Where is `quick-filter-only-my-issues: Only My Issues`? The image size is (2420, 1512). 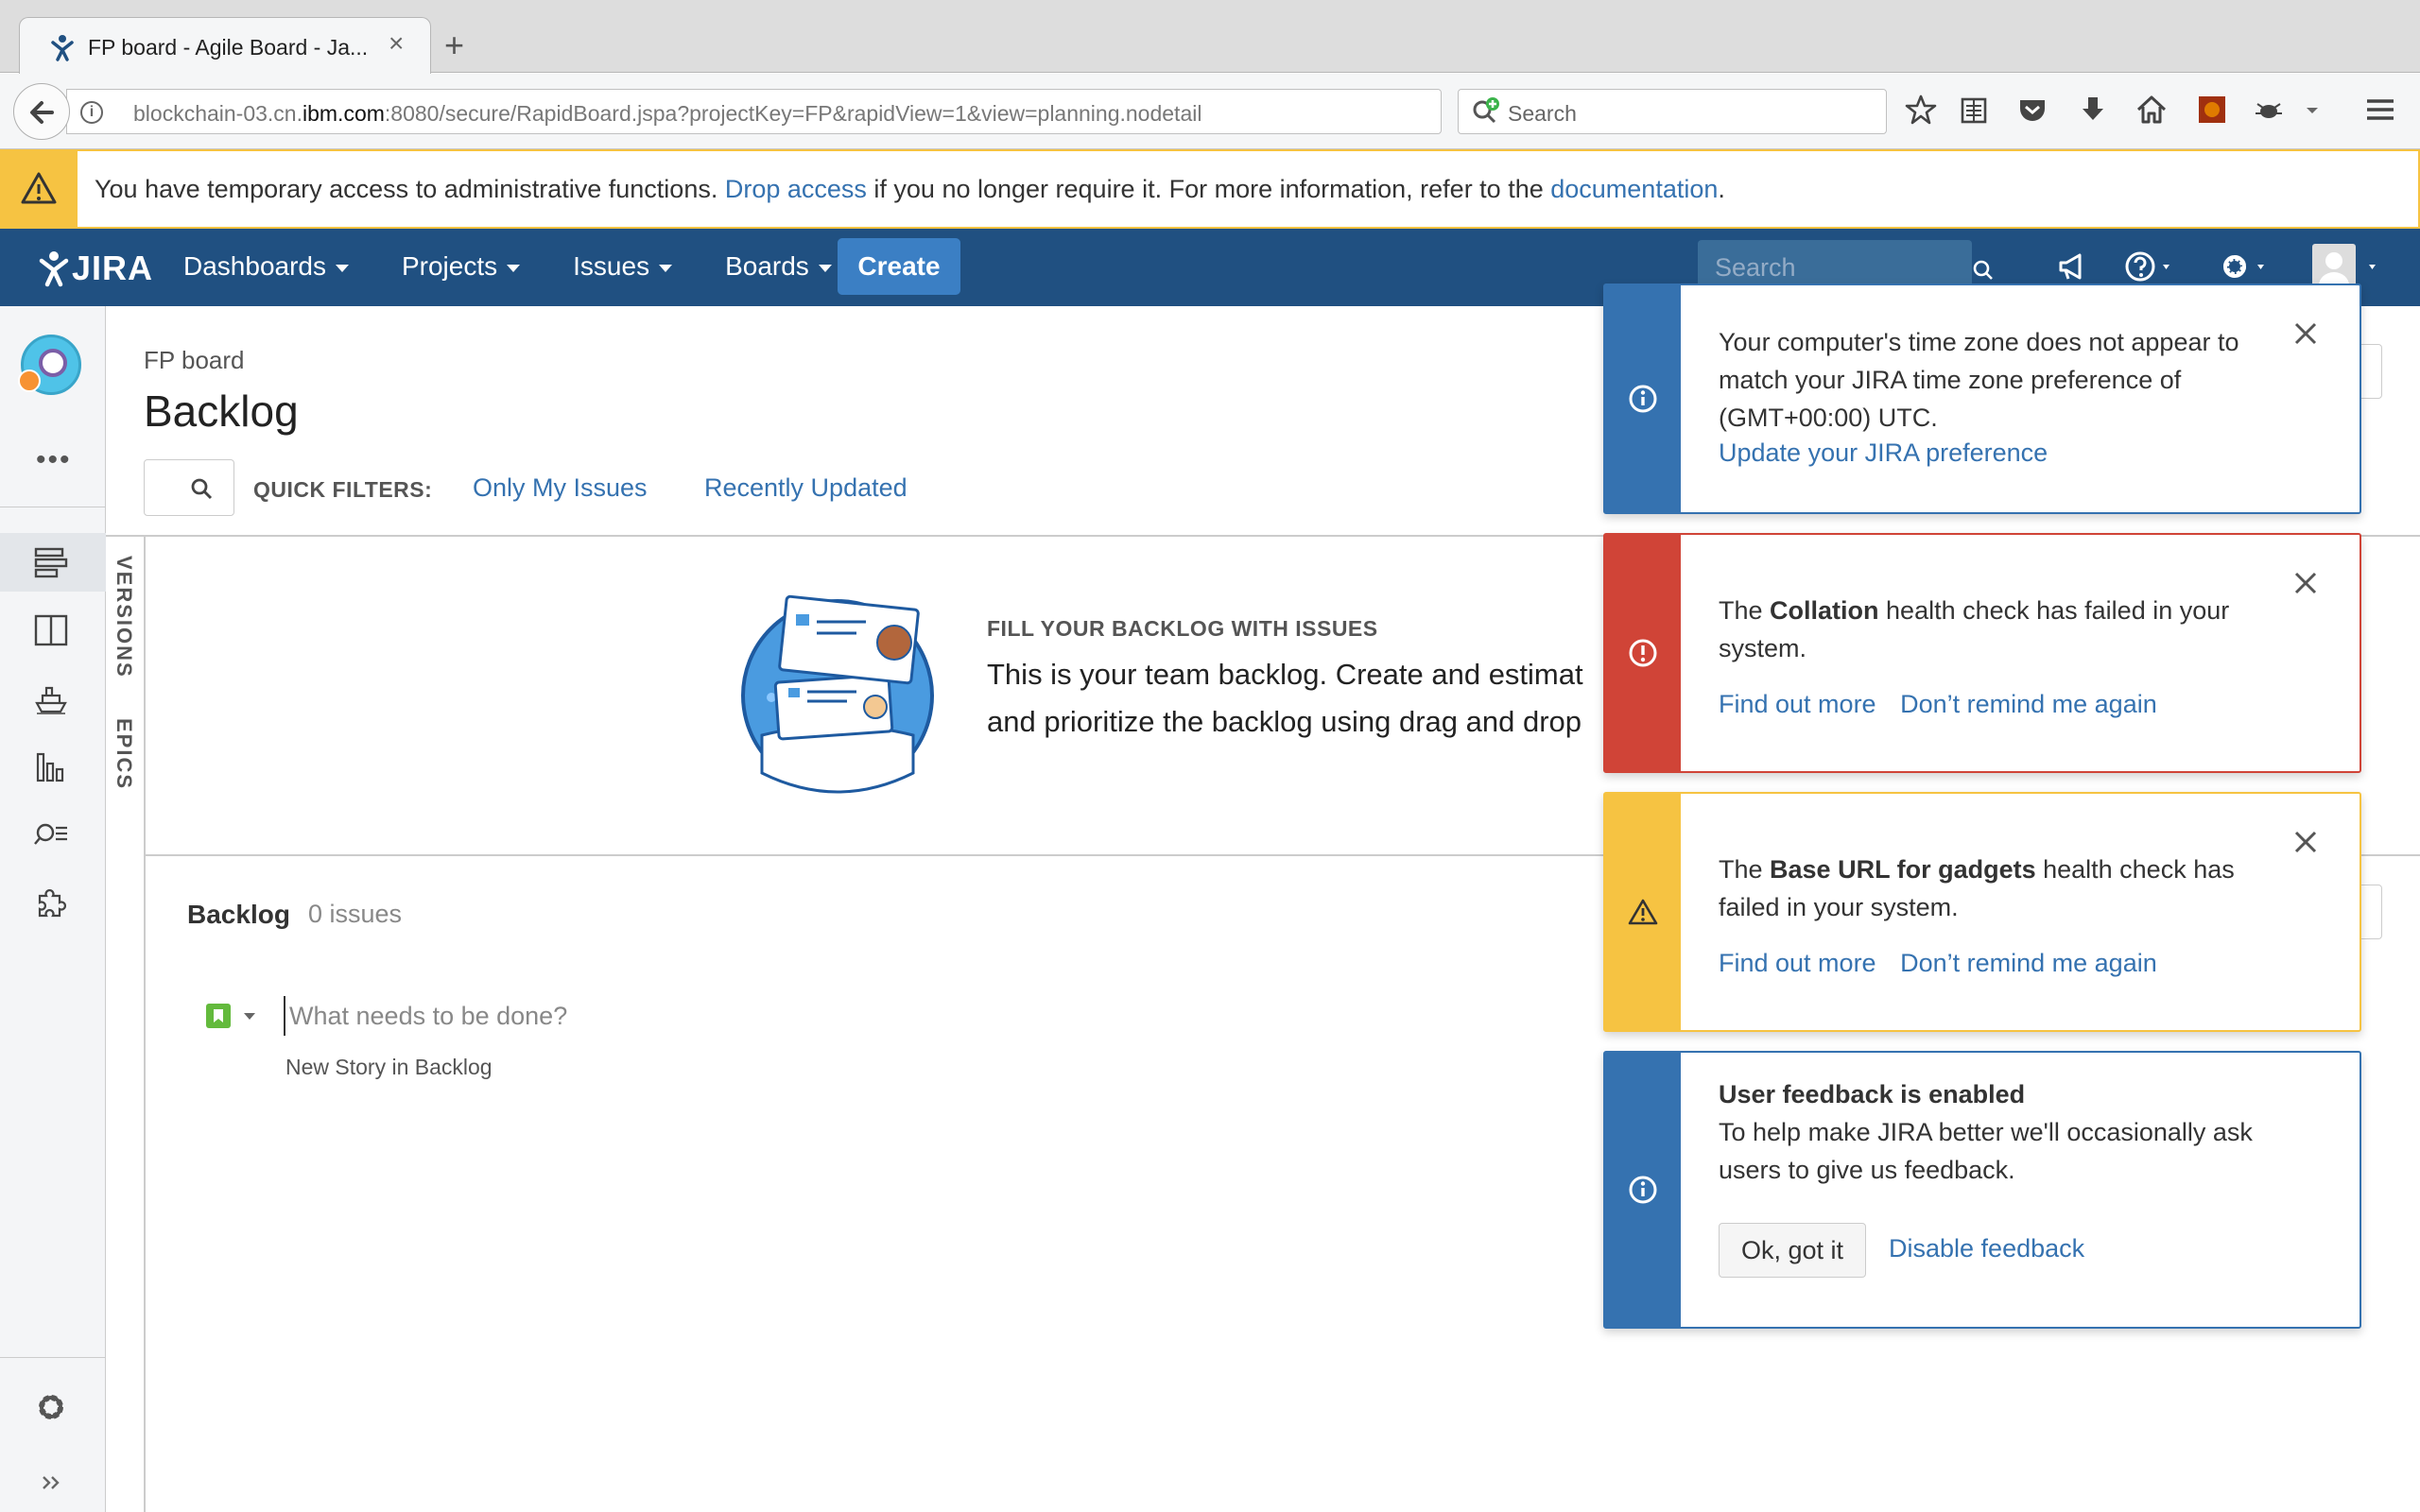
quick-filter-only-my-issues: Only My Issues is located at coordinates (560, 488).